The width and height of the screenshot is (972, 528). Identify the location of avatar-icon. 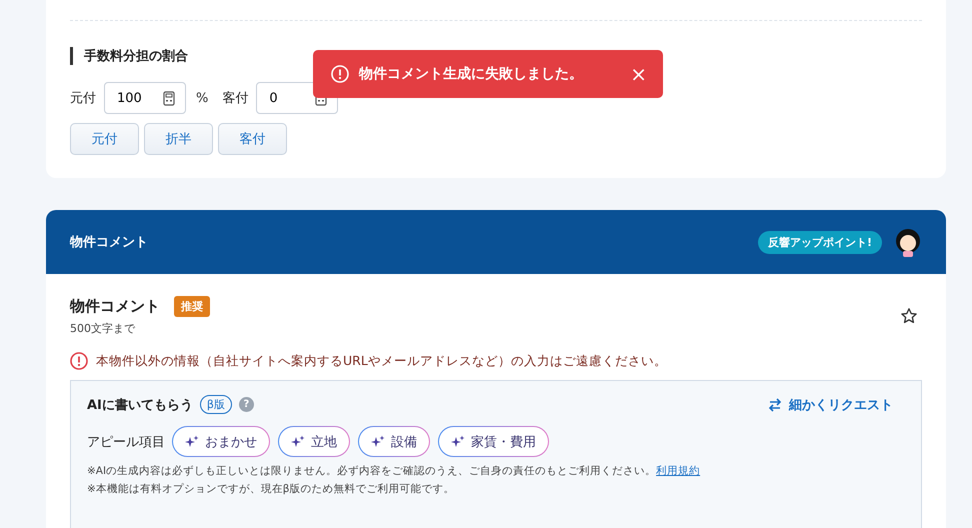
(908, 242).